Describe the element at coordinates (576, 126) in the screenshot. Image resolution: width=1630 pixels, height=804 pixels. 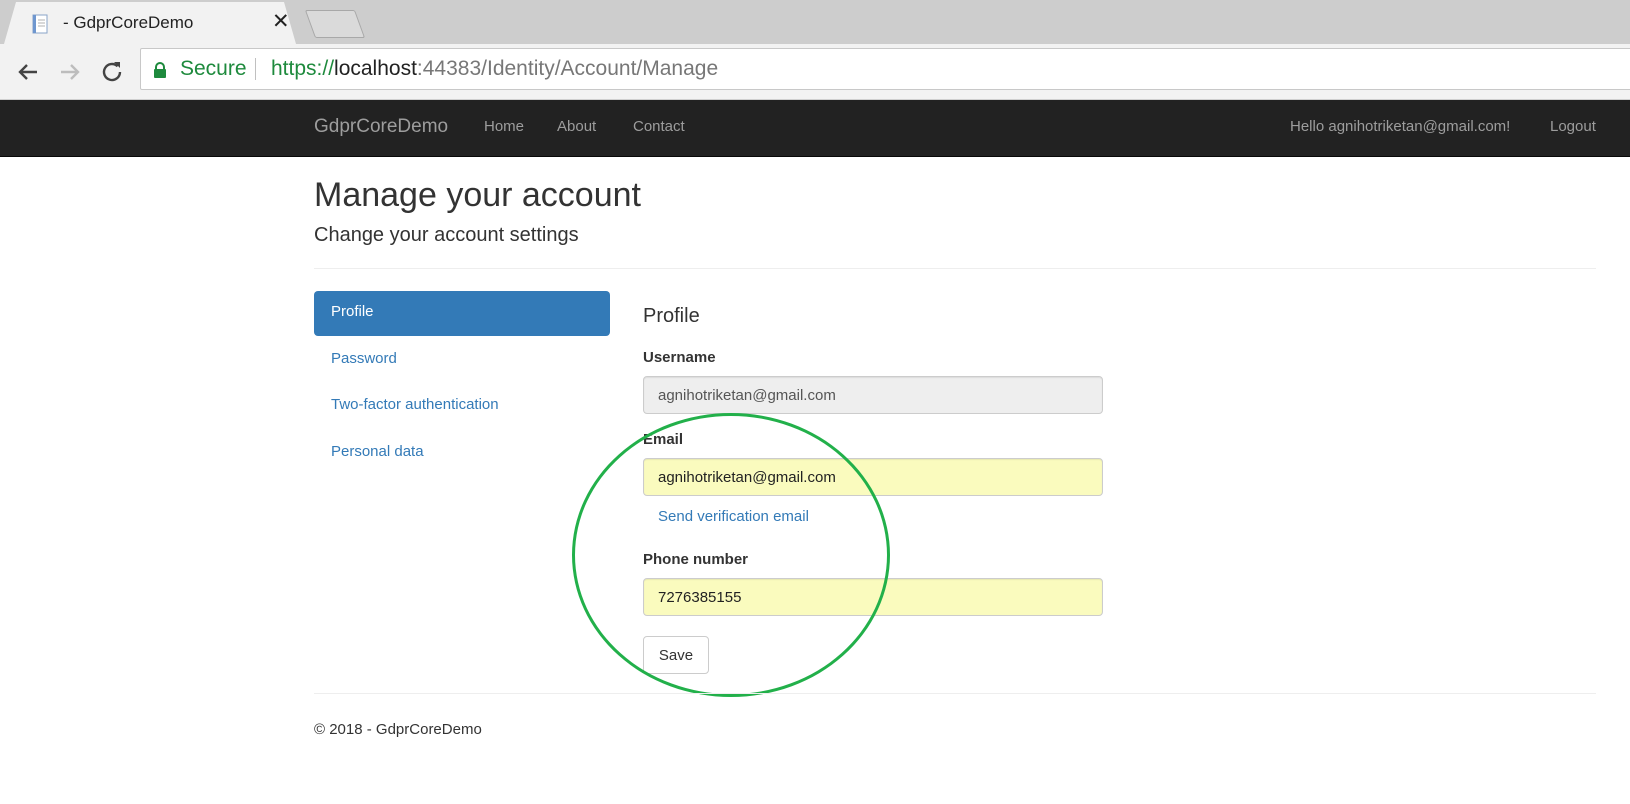
I see `nav-link-about: About` at that location.